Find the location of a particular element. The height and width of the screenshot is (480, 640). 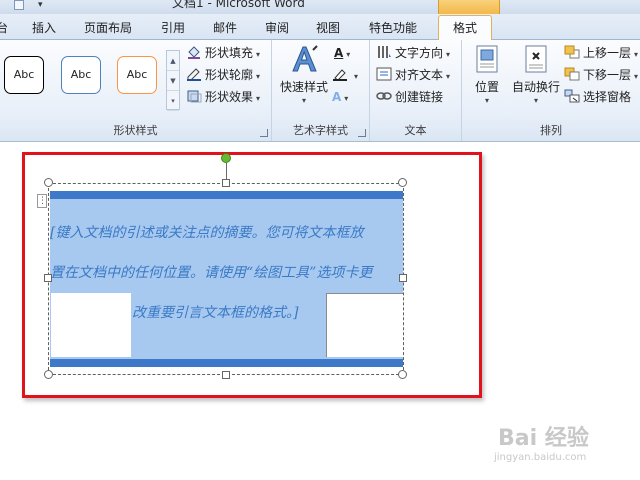

selection-pane-button: 选择窗格 is located at coordinates (597, 97).